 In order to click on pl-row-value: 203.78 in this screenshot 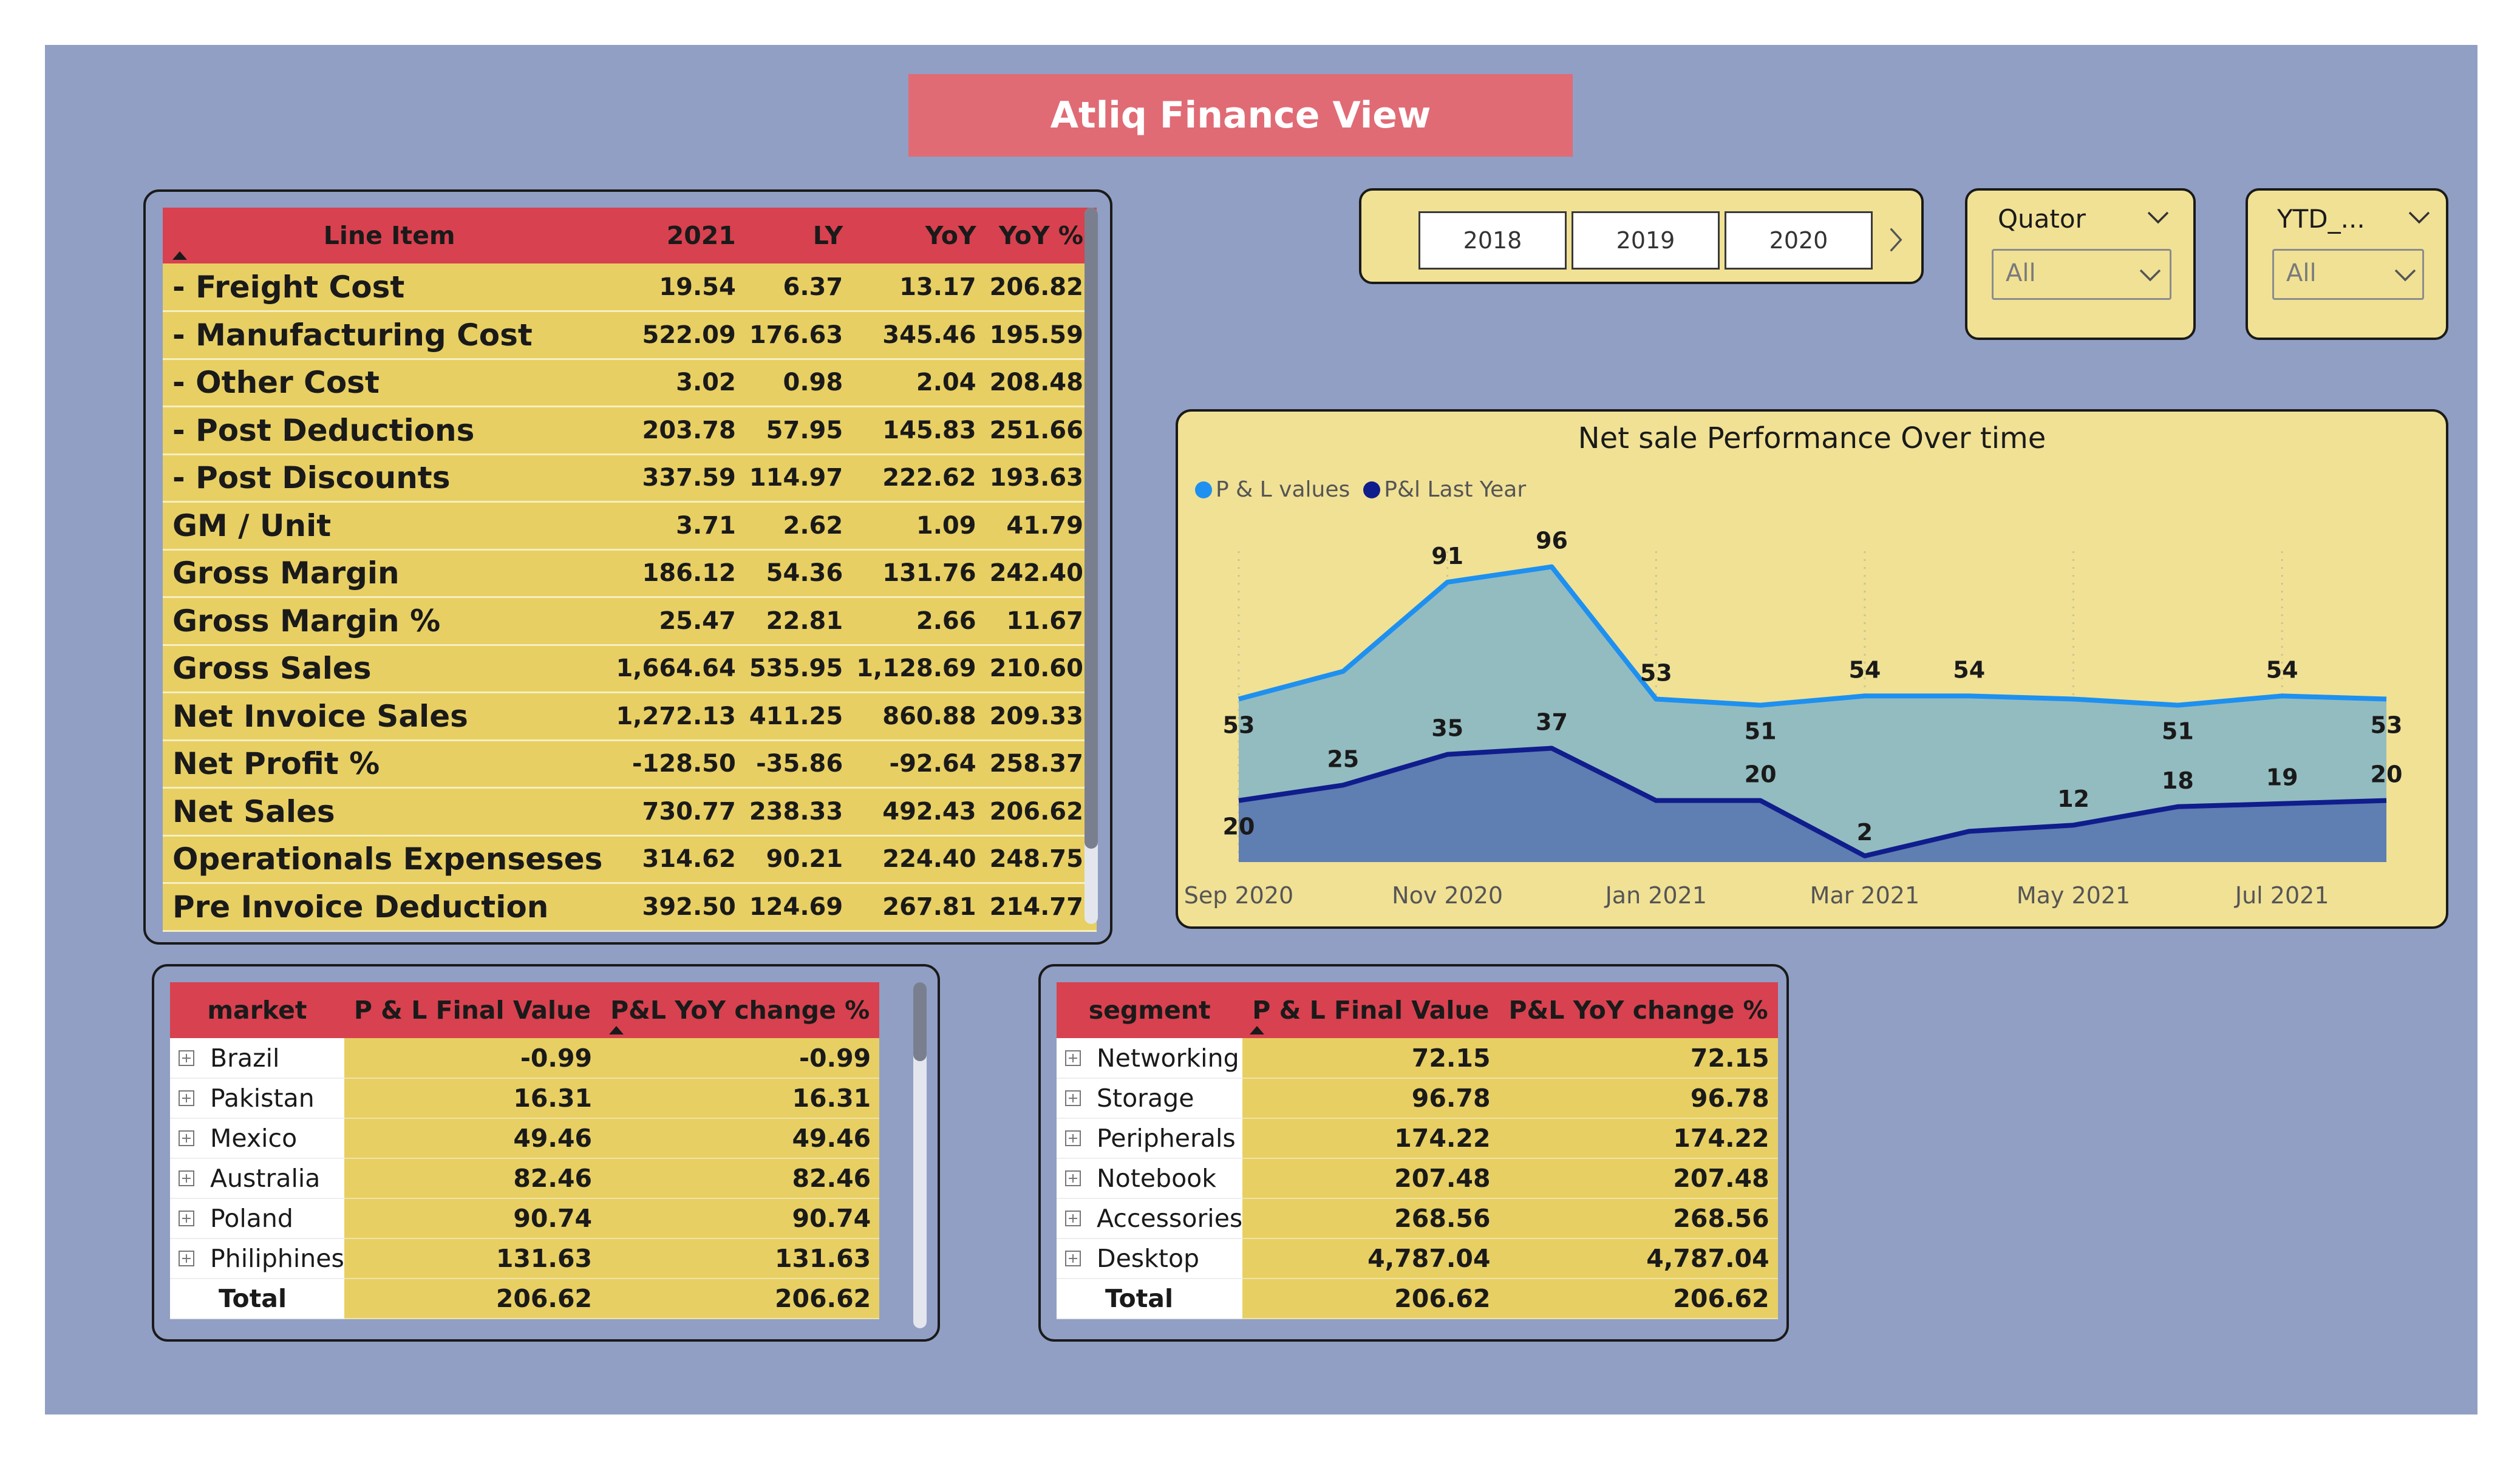, I will do `click(682, 430)`.